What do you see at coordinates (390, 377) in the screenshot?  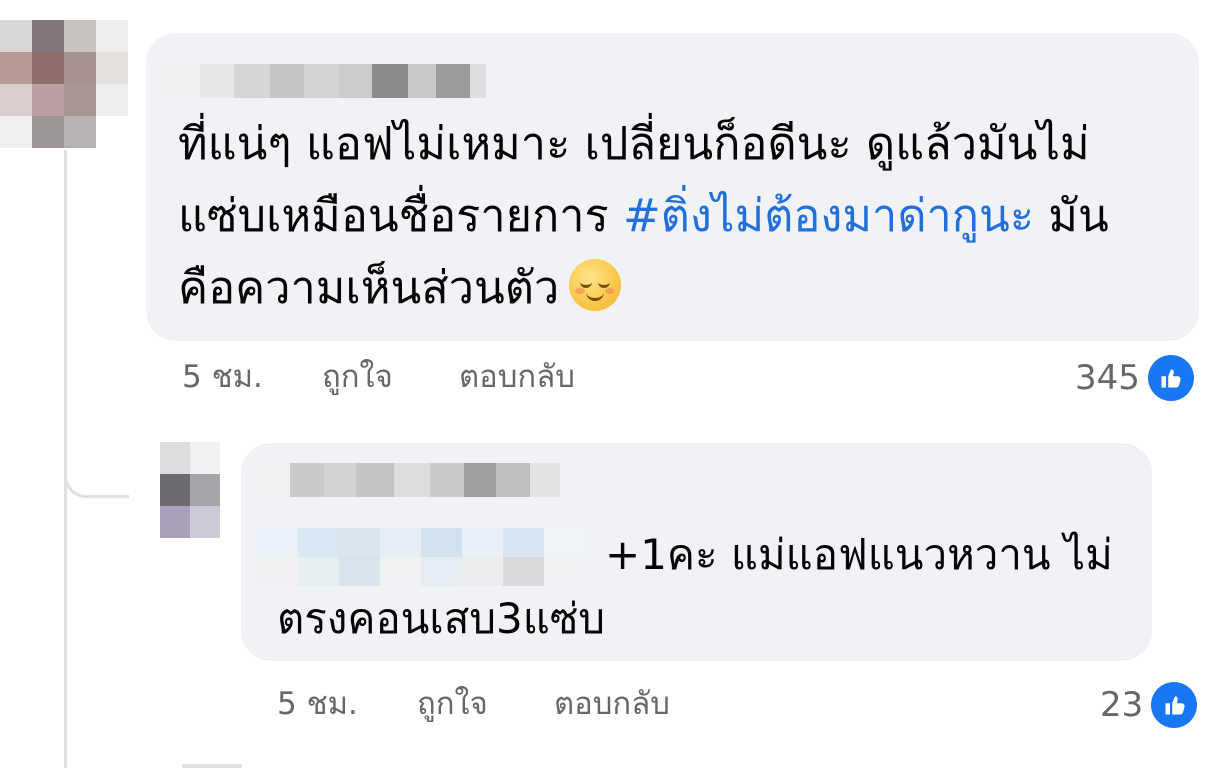 I see `like-button: ถูกใจ` at bounding box center [390, 377].